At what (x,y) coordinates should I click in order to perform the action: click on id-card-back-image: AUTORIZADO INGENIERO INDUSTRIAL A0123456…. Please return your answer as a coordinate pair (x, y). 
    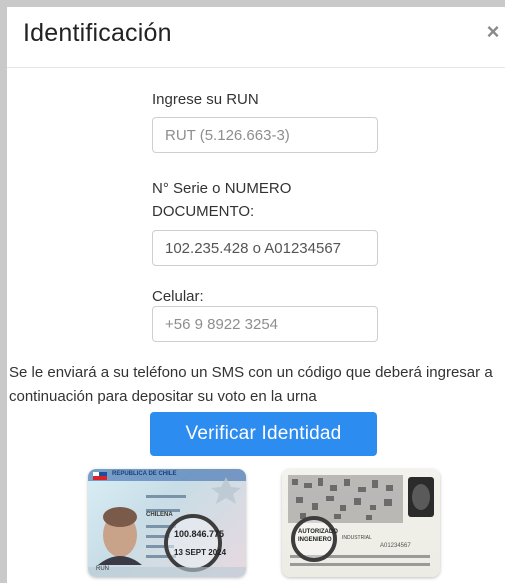
    Looking at the image, I should click on (361, 523).